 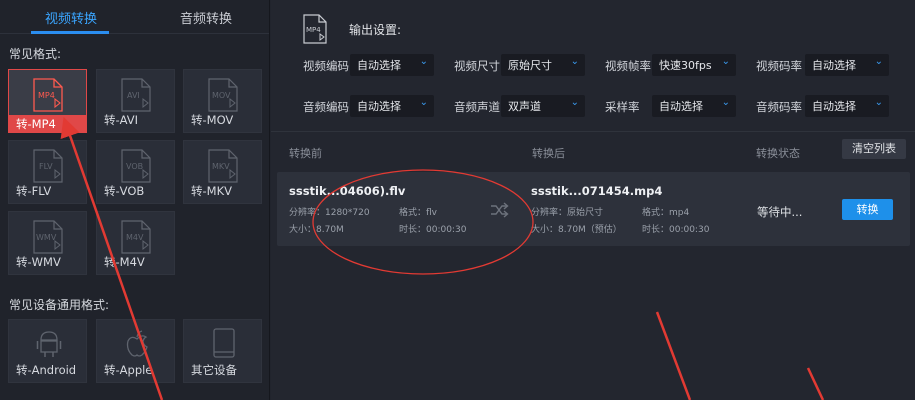 I want to click on format-badge: AVI, so click(x=133, y=95).